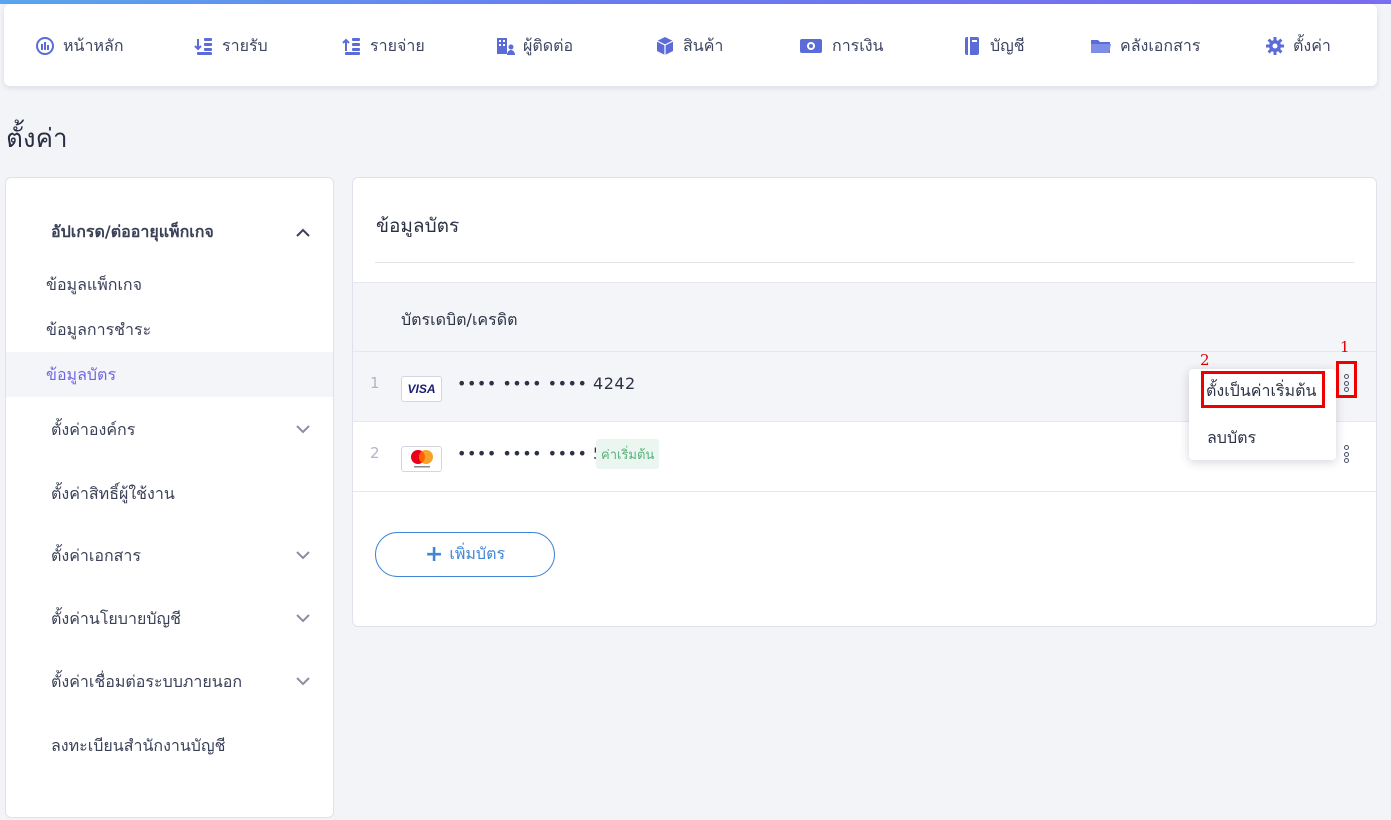  Describe the element at coordinates (303, 233) in the screenshot. I see `chevron-up-icon` at that location.